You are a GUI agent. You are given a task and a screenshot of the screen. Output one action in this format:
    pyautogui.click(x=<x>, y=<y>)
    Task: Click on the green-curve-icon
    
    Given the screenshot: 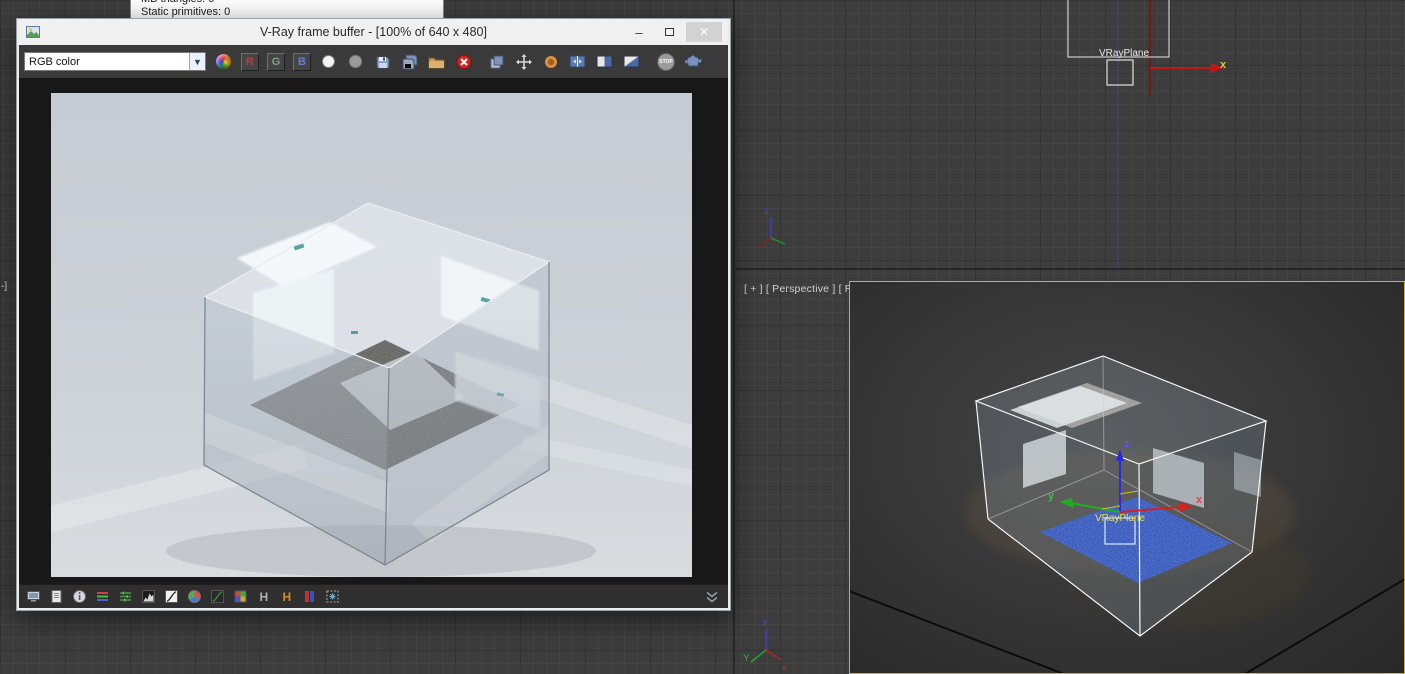 What is the action you would take?
    pyautogui.click(x=217, y=596)
    